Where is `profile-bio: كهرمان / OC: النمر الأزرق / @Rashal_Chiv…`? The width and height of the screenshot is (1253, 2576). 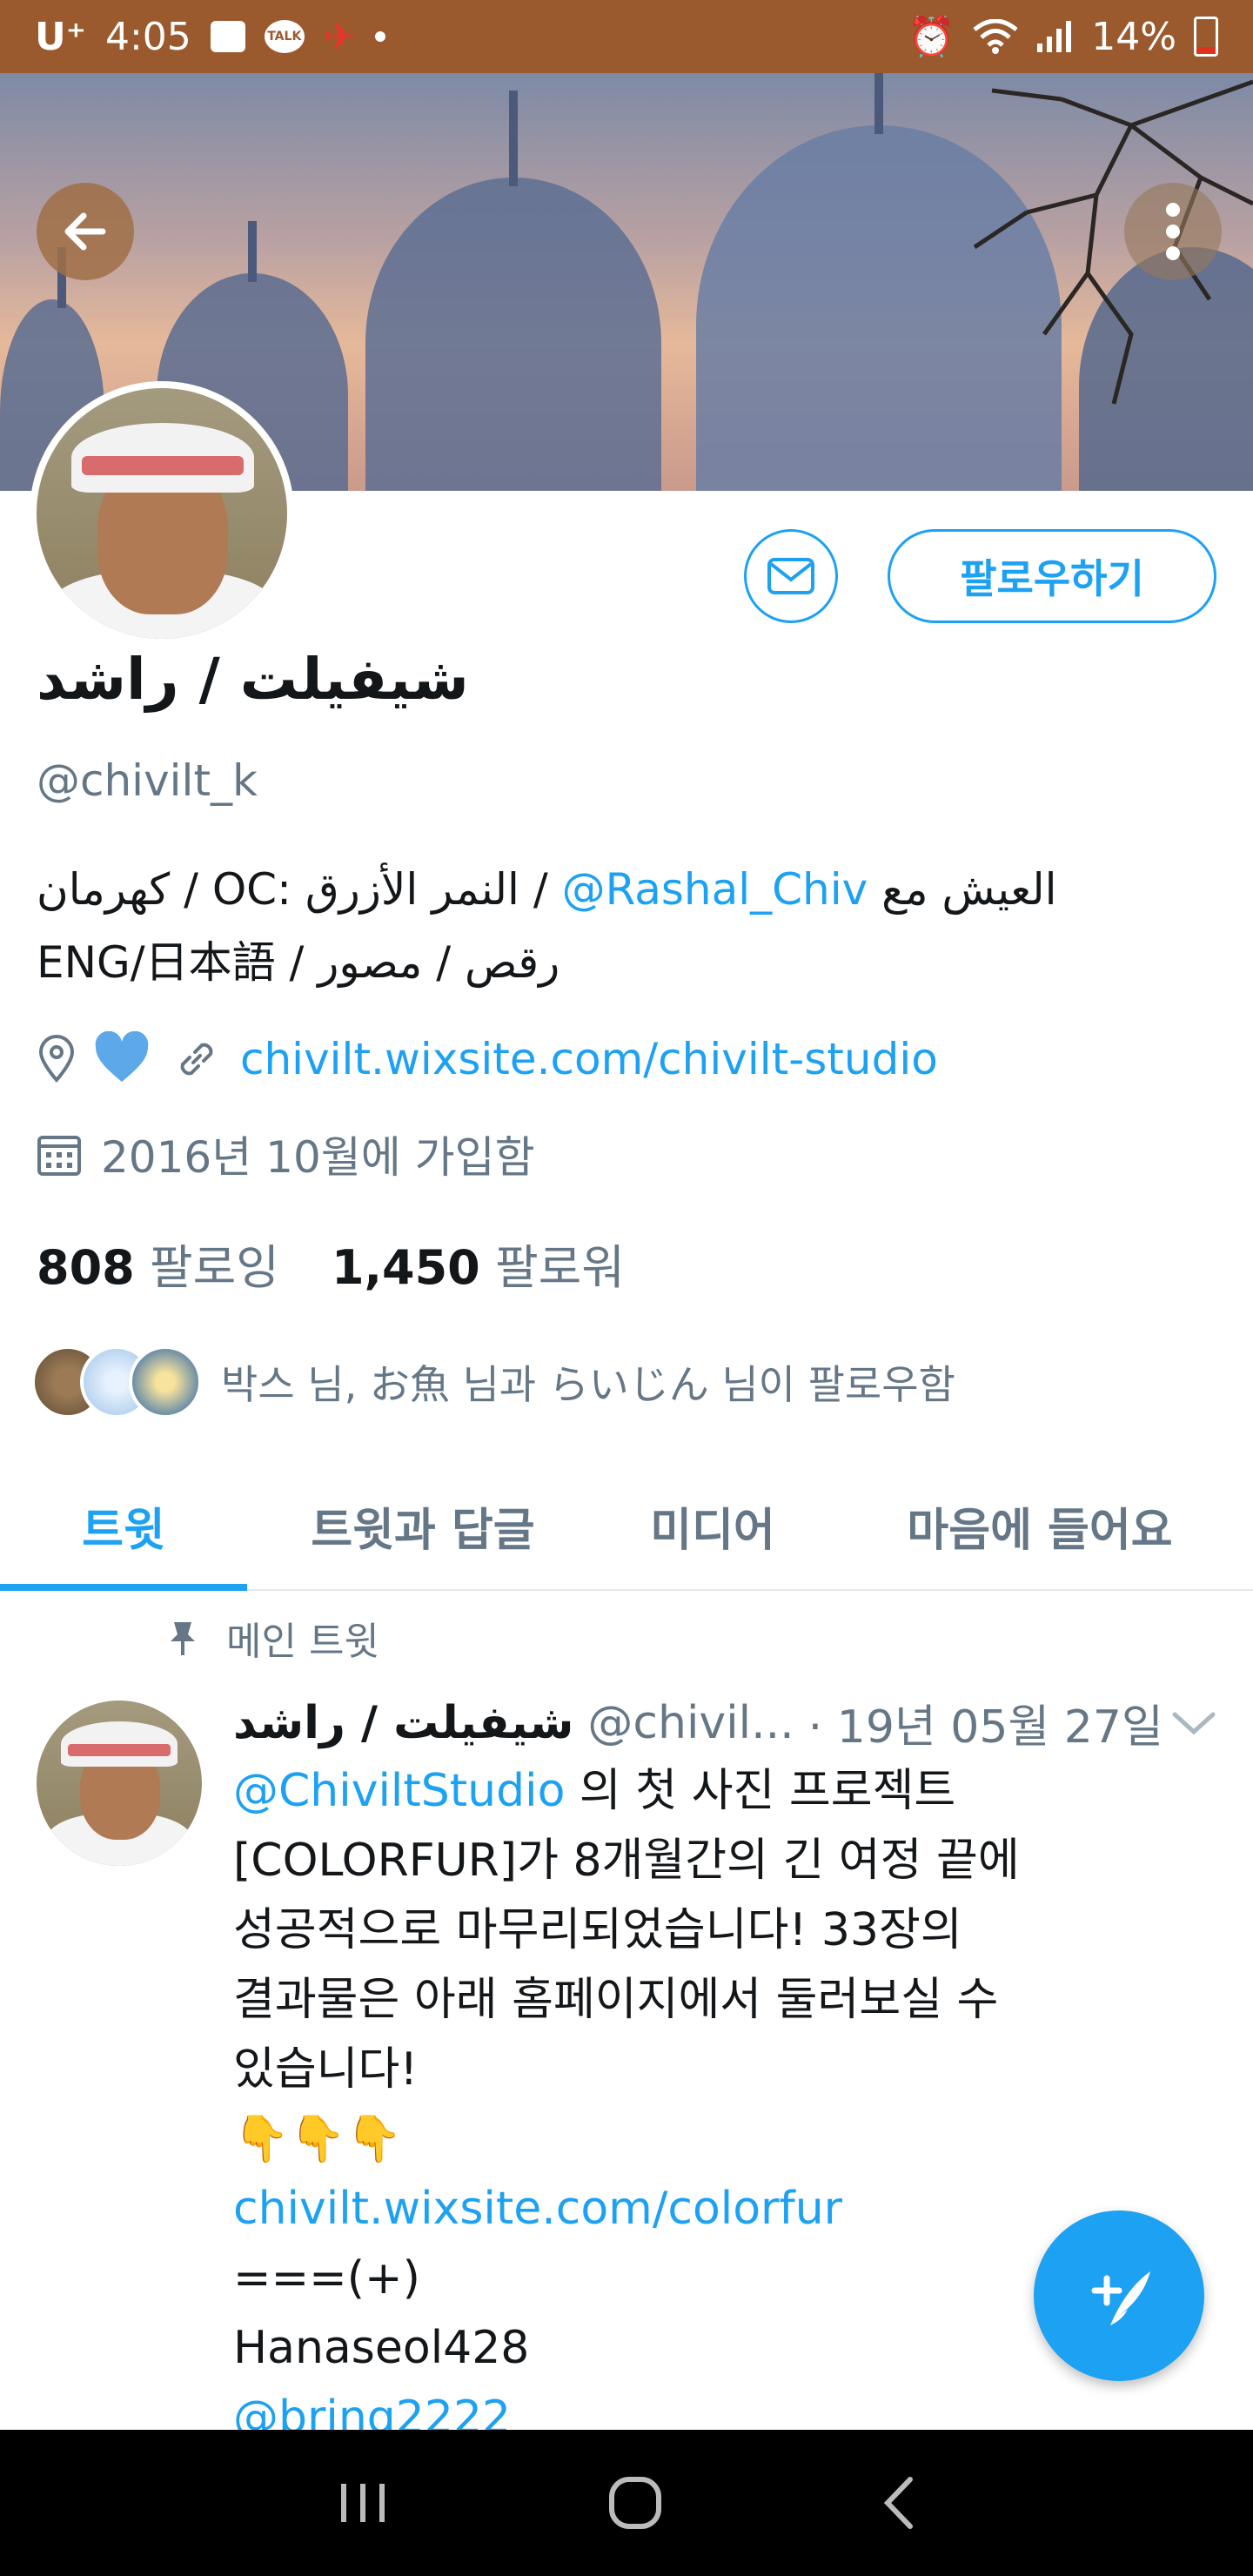 profile-bio: كهرمان / OC: النمر الأزرق / @Rashal_Chiv… is located at coordinates (628, 926).